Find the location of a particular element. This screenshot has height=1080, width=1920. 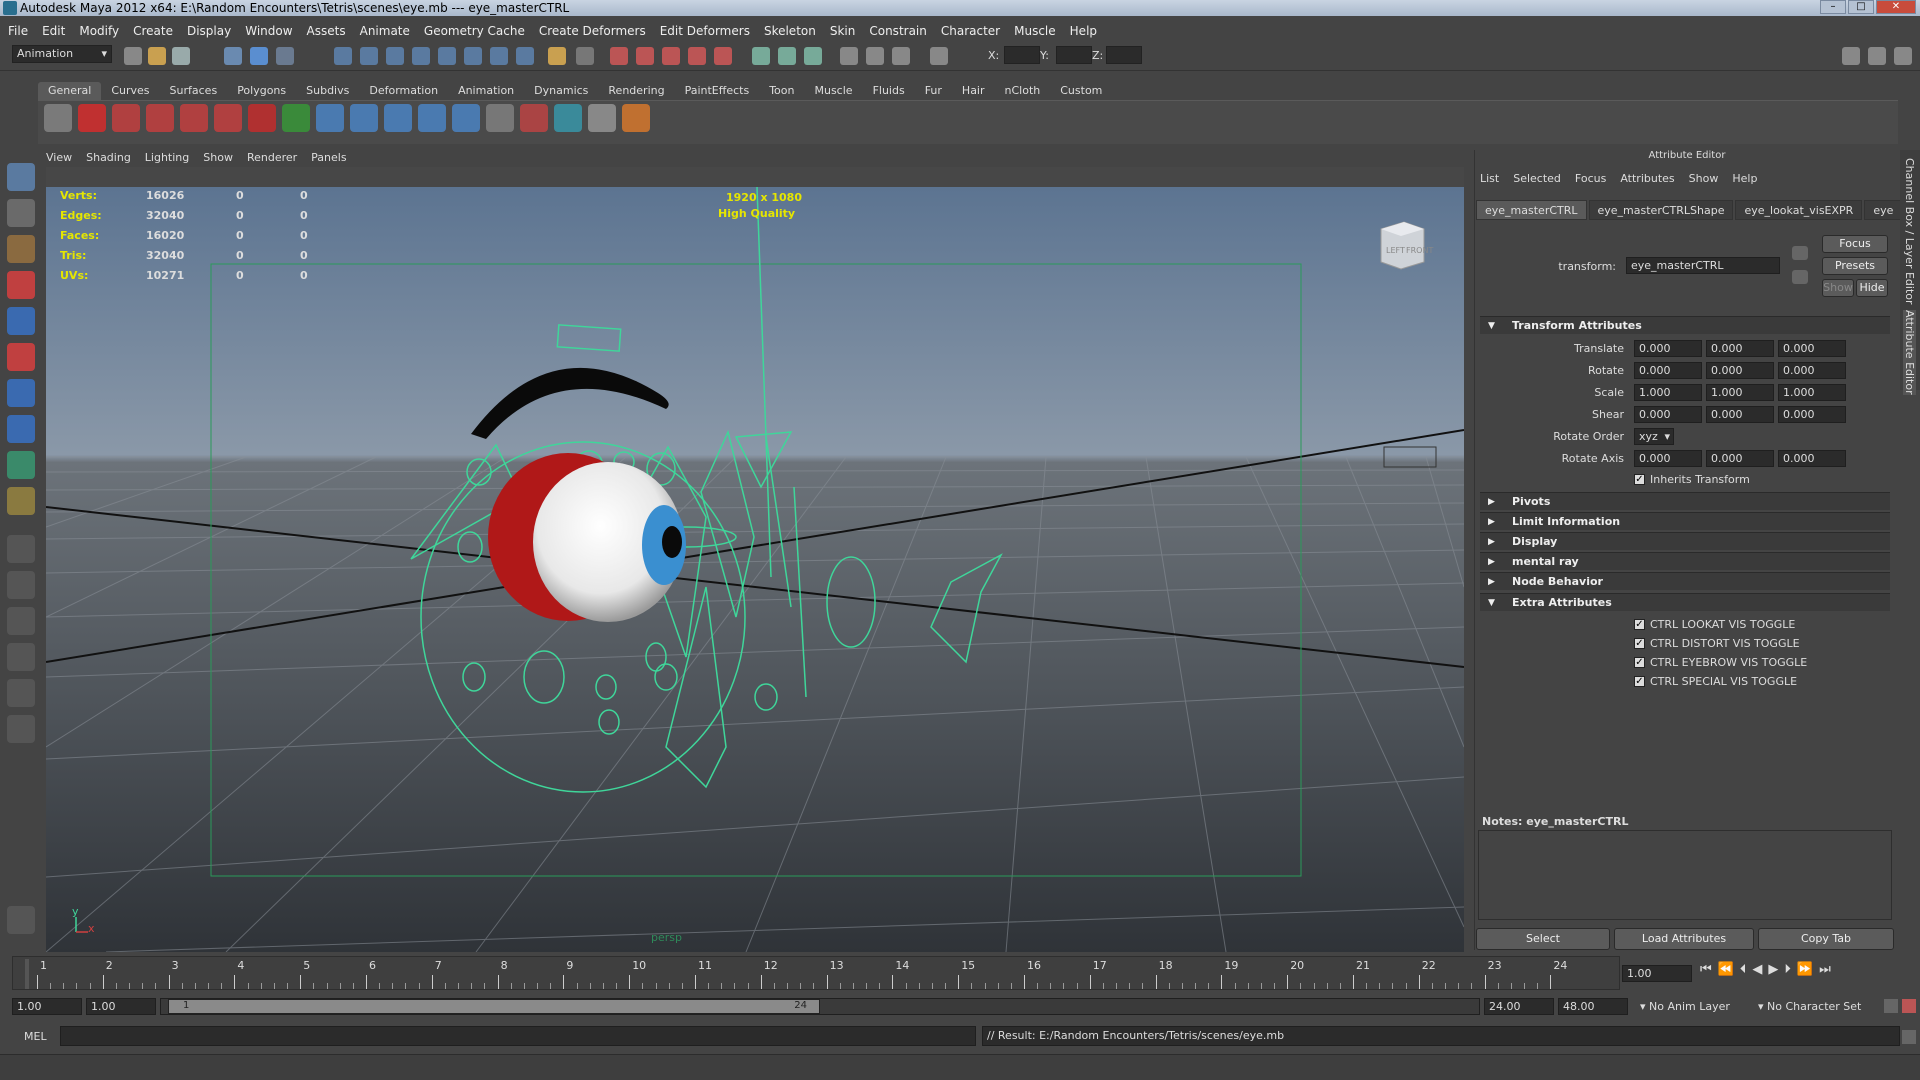

menu-edit-deformers: Edit Deformers is located at coordinates (705, 31).